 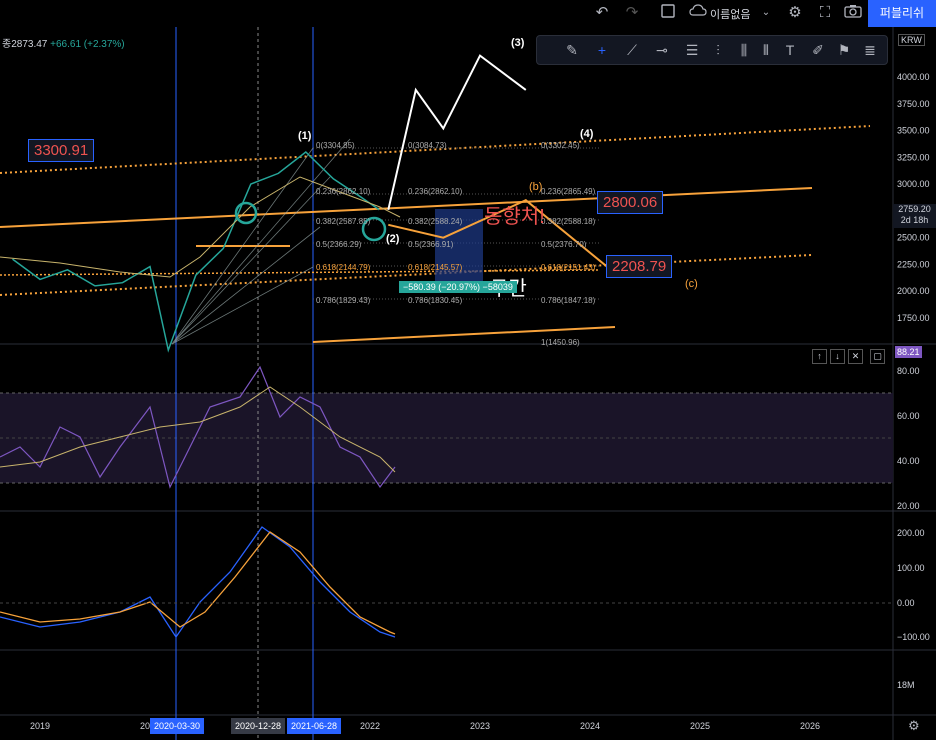 I want to click on price-tick: 3750.00, so click(x=913, y=104).